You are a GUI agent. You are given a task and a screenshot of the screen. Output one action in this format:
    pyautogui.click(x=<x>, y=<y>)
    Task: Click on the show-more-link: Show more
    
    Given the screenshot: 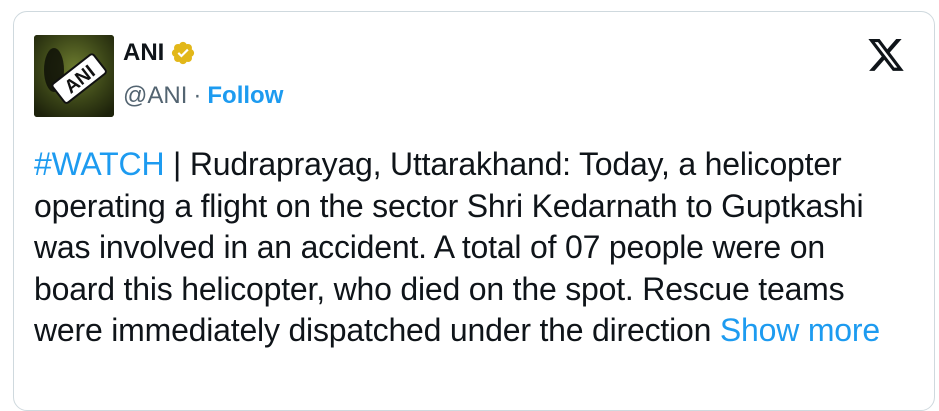 What is the action you would take?
    pyautogui.click(x=800, y=330)
    